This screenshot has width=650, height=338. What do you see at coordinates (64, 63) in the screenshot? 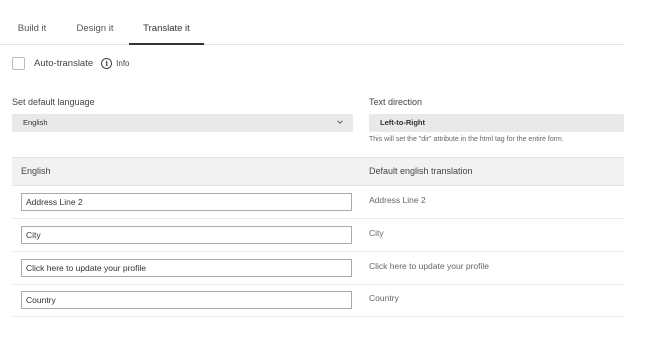
I see `auto-translate-label: Auto-translate` at bounding box center [64, 63].